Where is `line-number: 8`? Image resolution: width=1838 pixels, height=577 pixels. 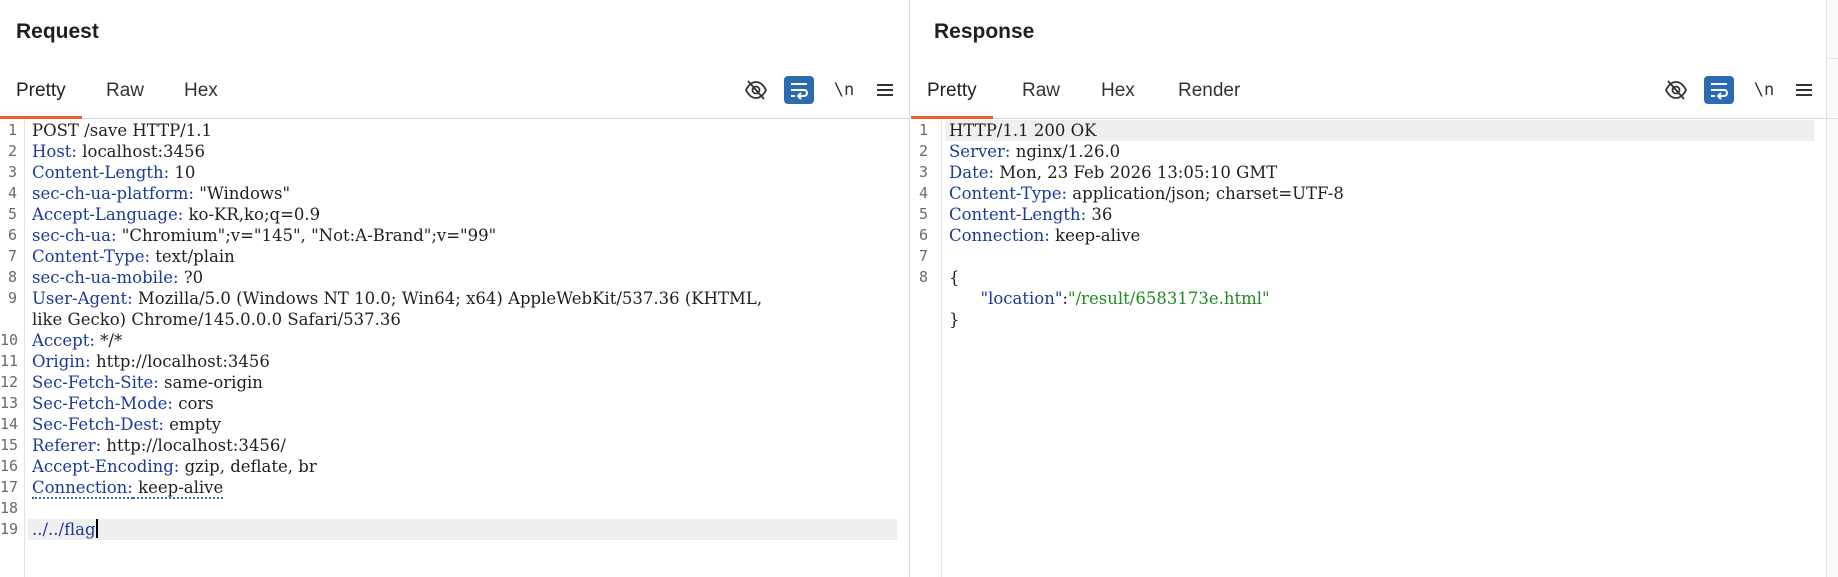
line-number: 8 is located at coordinates (923, 277).